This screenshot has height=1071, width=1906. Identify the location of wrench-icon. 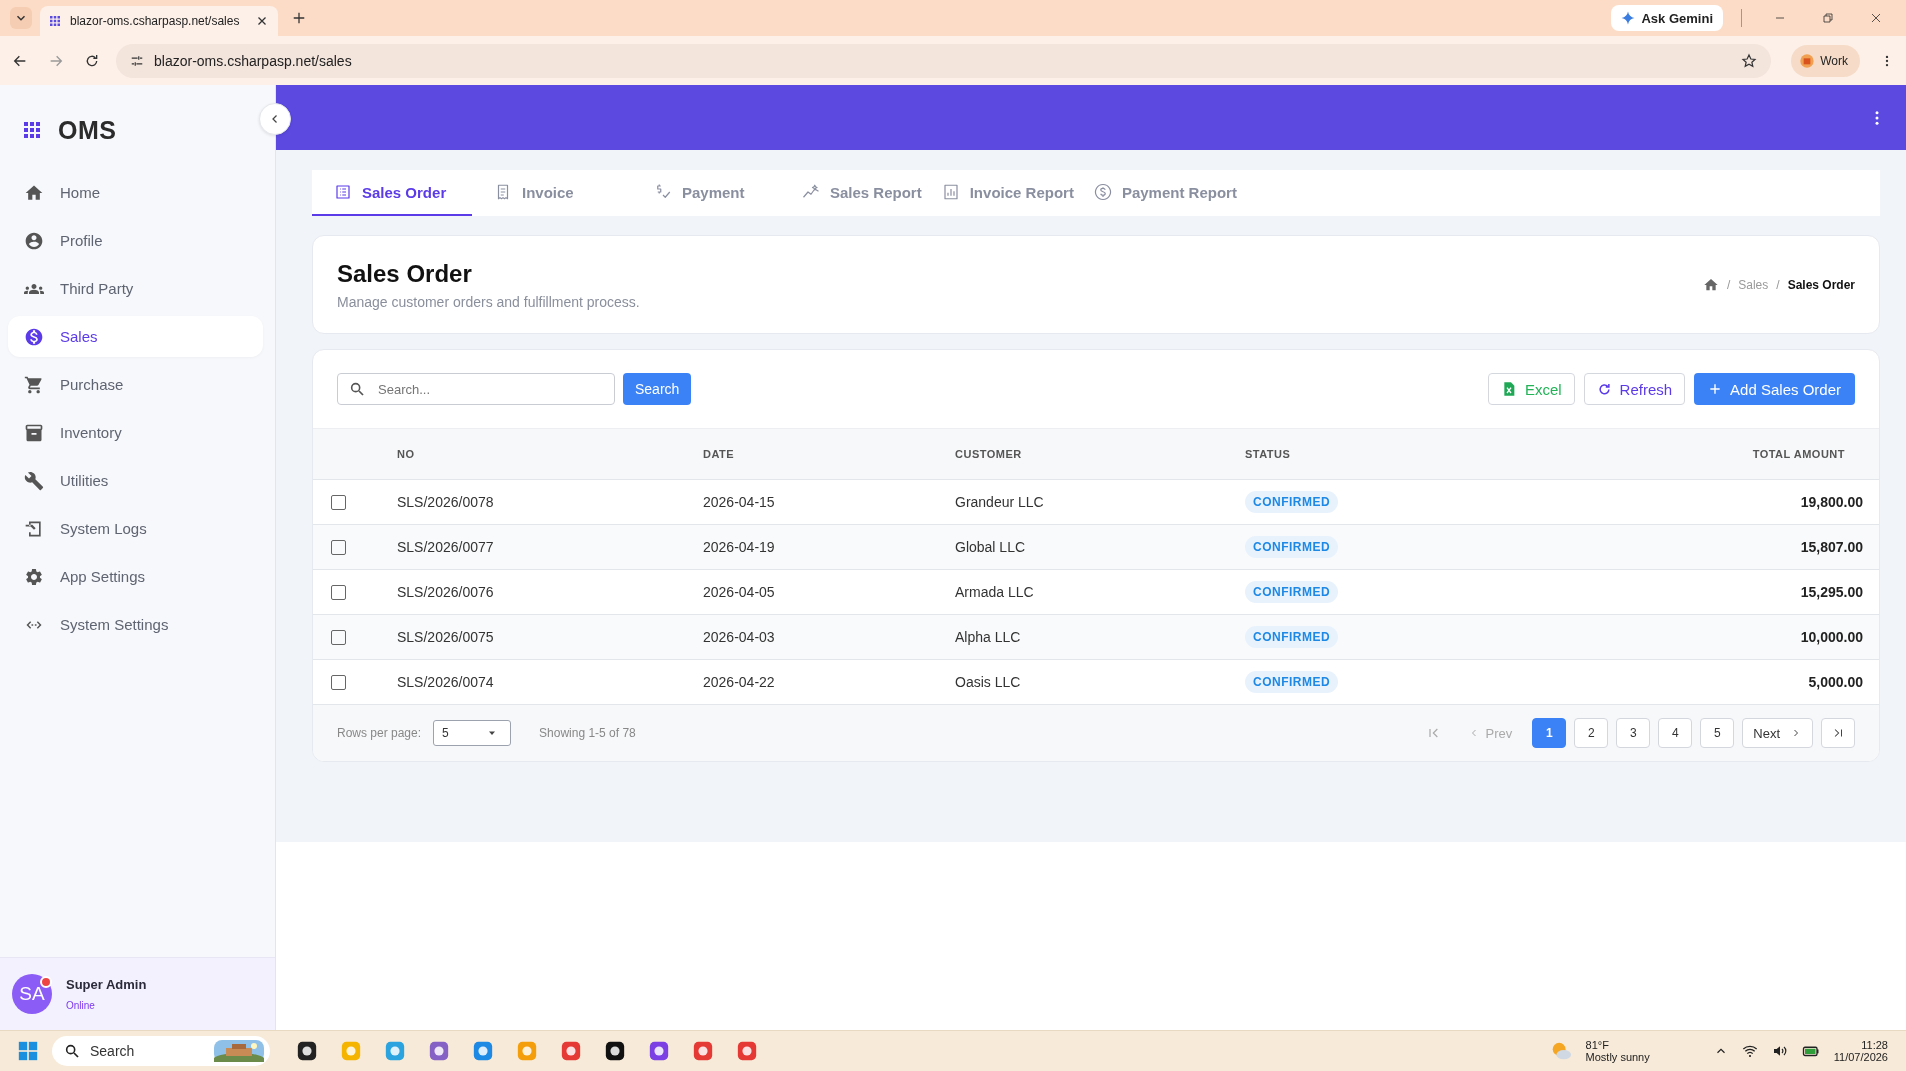
(34, 480).